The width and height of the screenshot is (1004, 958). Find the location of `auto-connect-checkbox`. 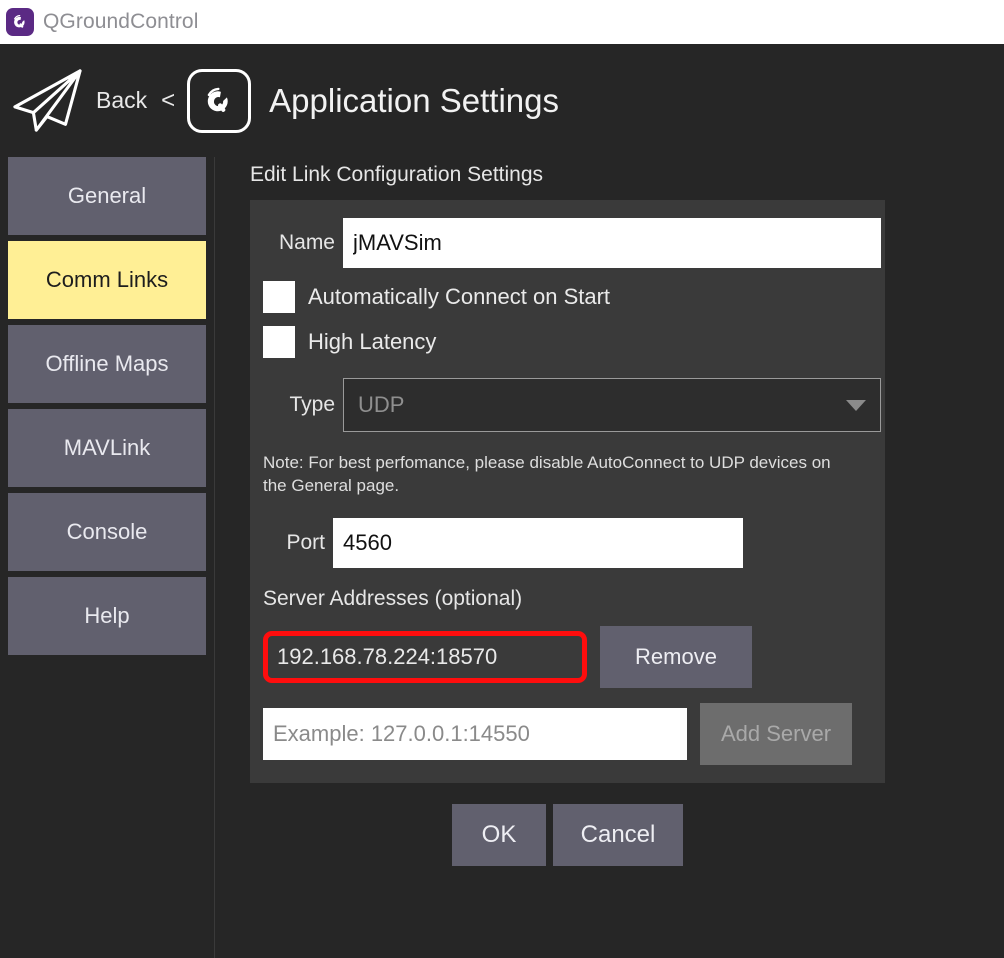

auto-connect-checkbox is located at coordinates (279, 297).